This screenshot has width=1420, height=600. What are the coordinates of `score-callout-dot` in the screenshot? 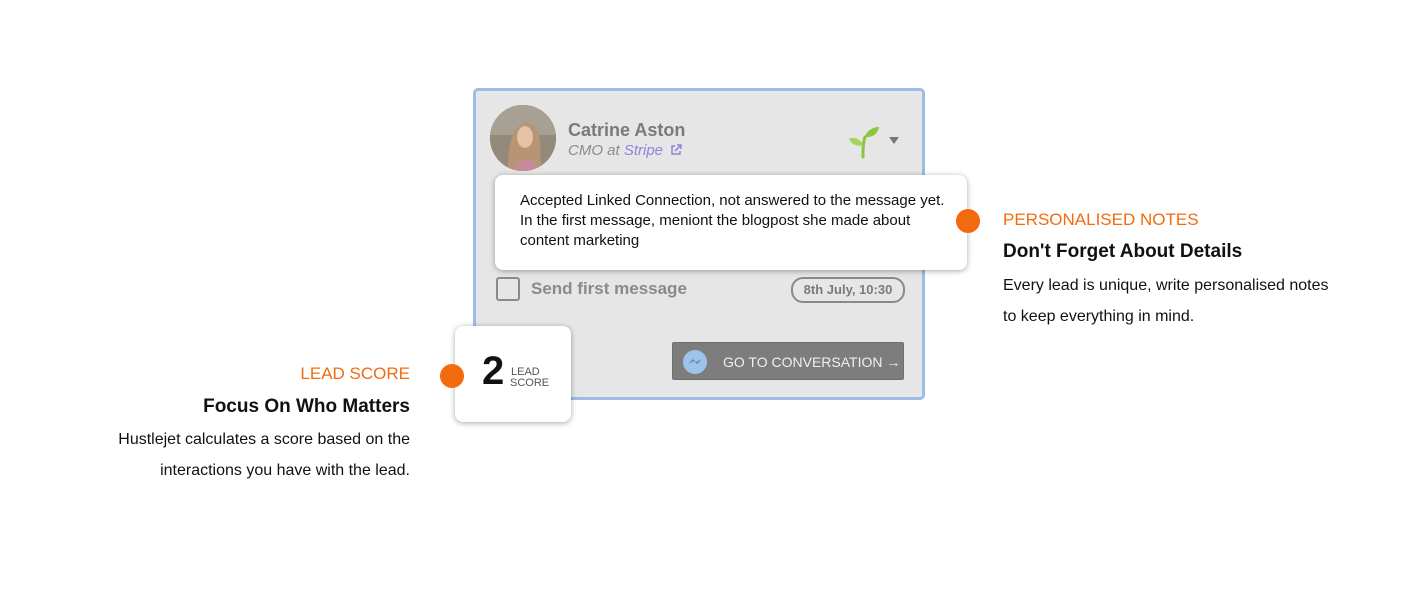 It's located at (452, 376).